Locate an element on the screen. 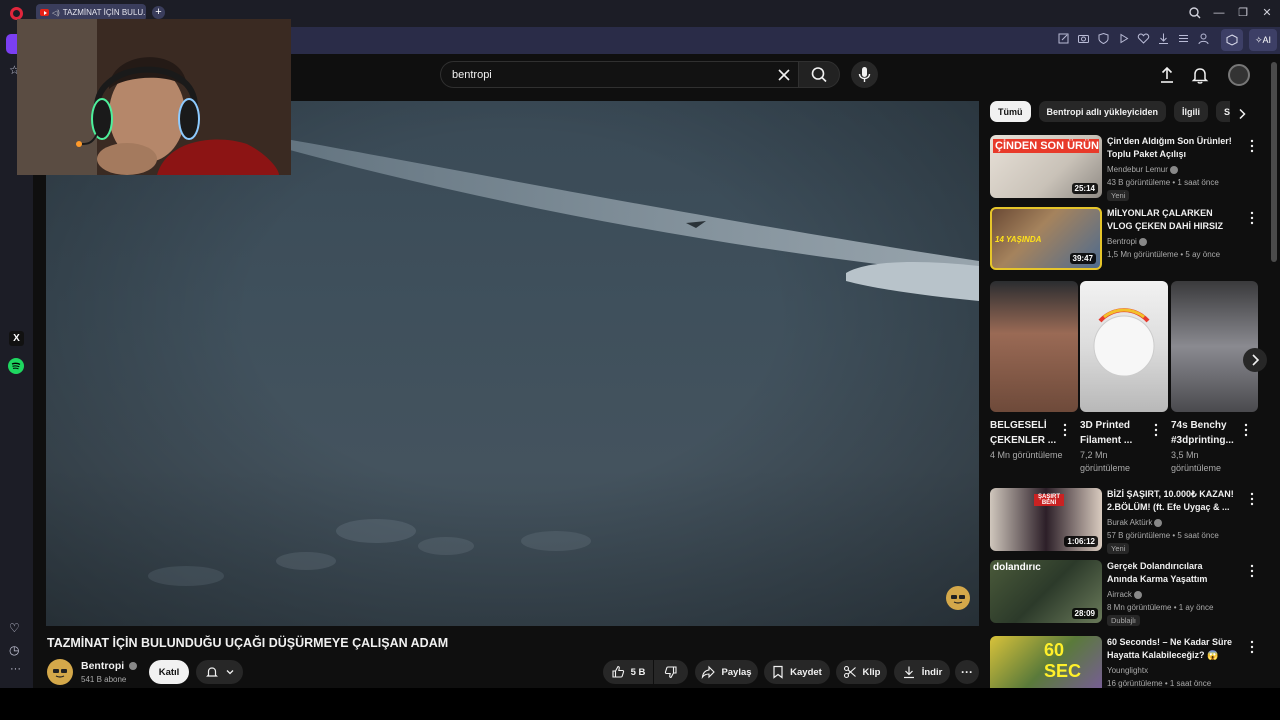  video-thumbnail: 60 SEC is located at coordinates (1046, 662).